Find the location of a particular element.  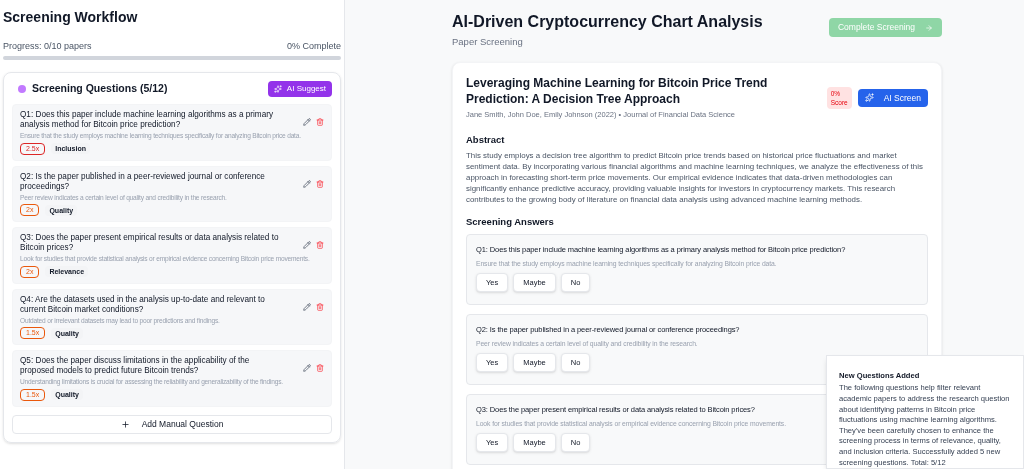

ai-screen-button: AI Screen is located at coordinates (892, 97).